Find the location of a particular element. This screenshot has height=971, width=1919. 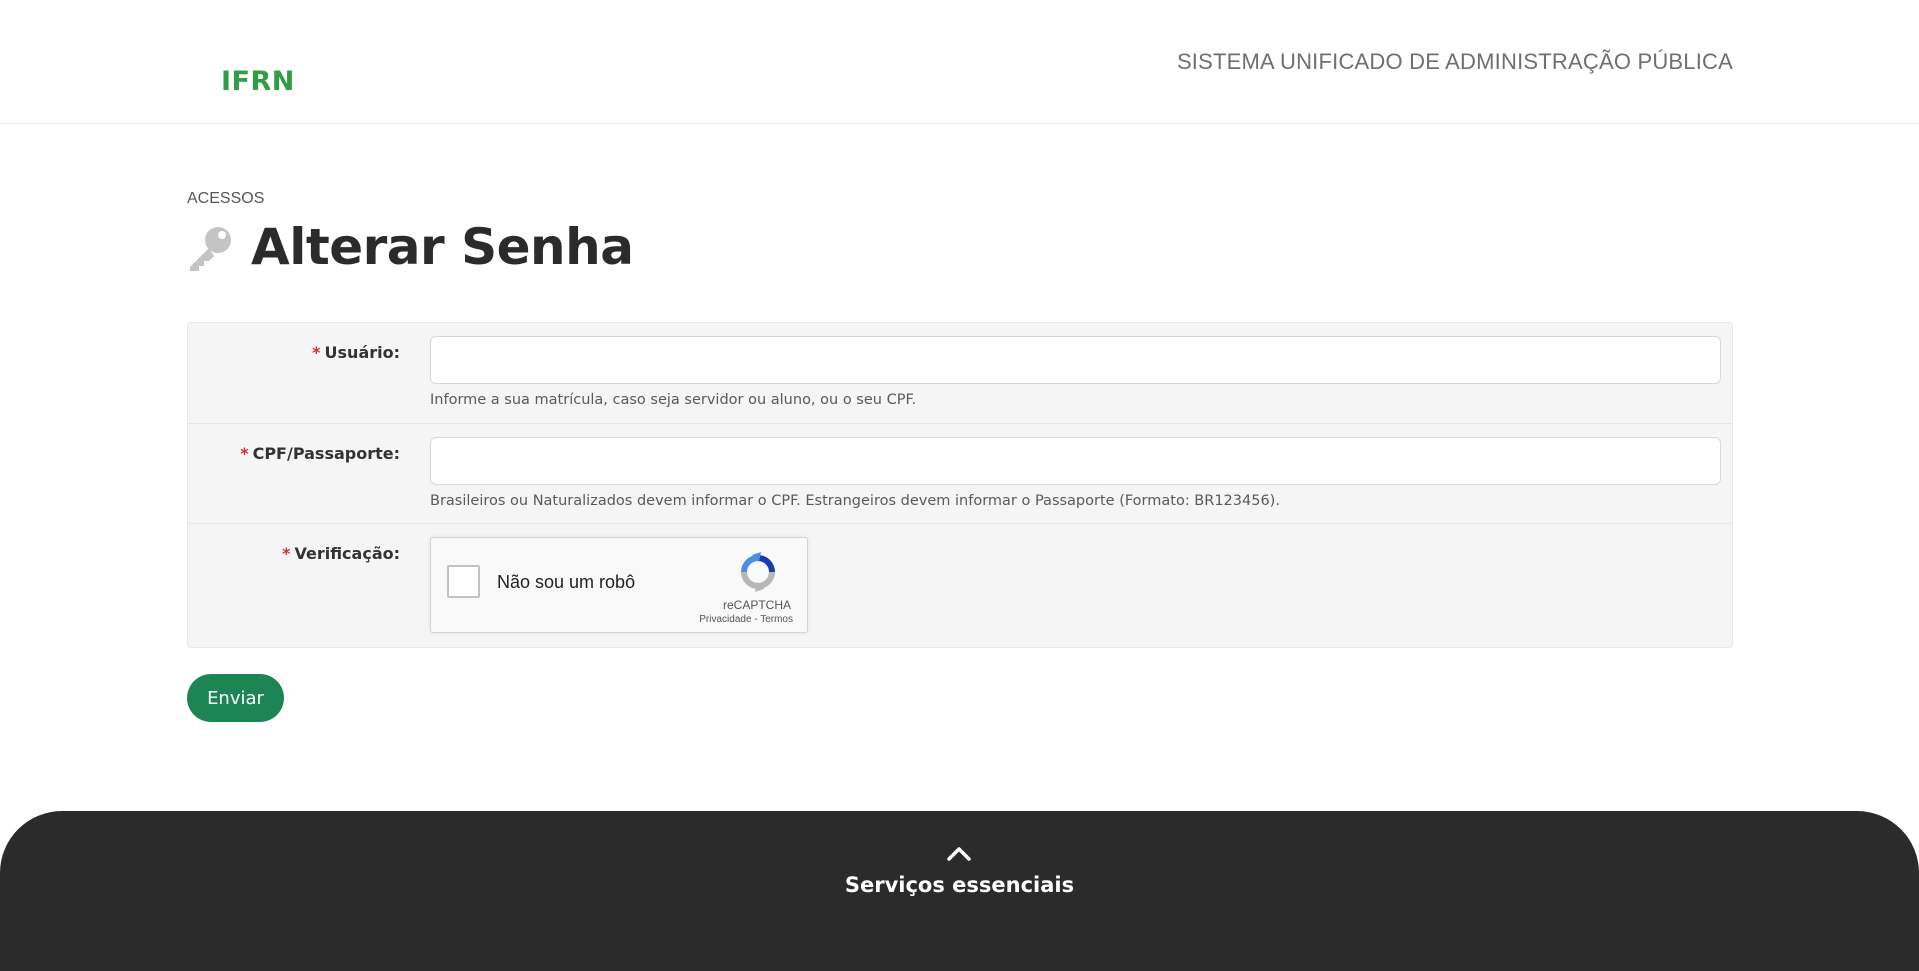

usuario-label-text: Usuário: is located at coordinates (362, 352).